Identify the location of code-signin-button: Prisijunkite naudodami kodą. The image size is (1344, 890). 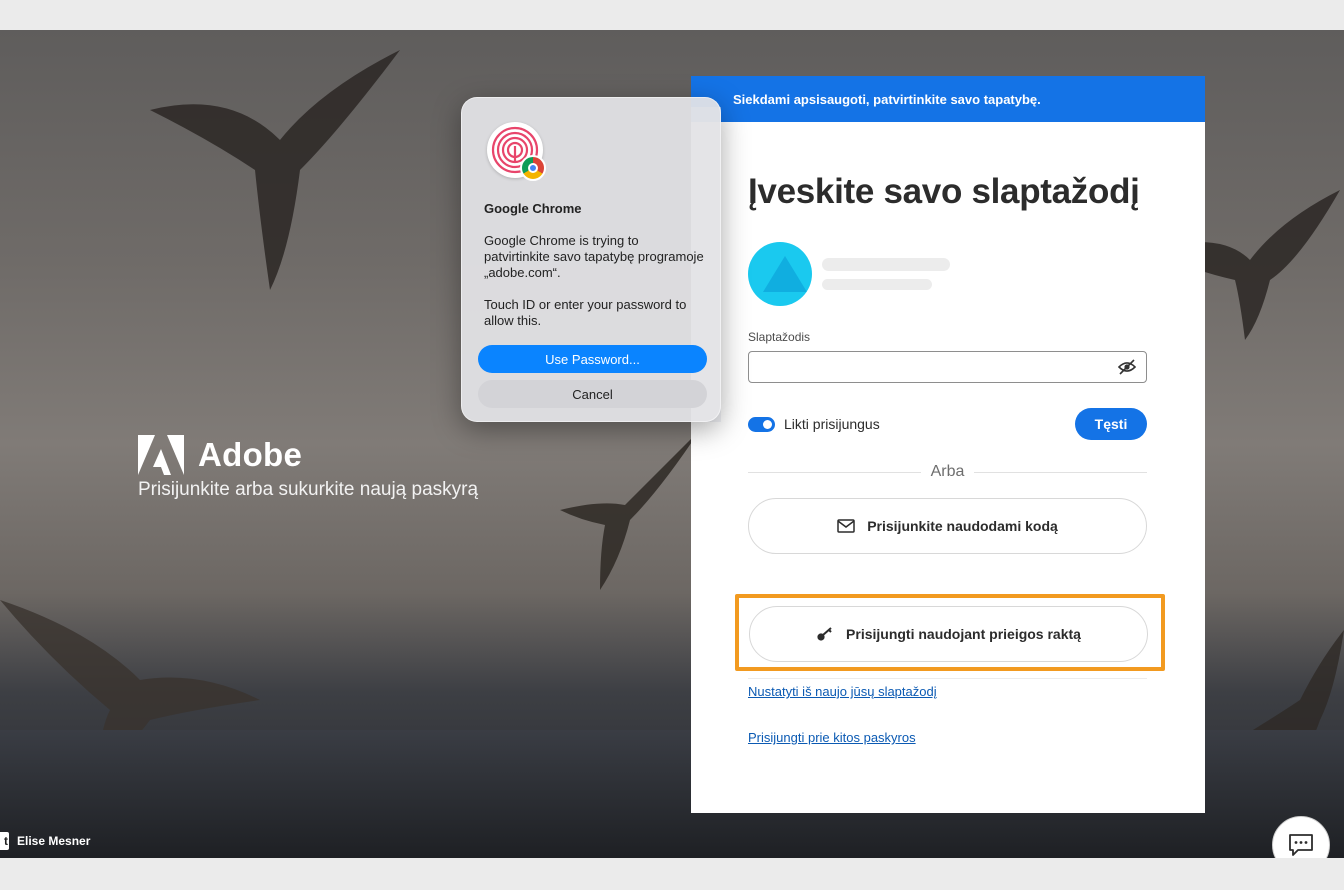
(947, 526).